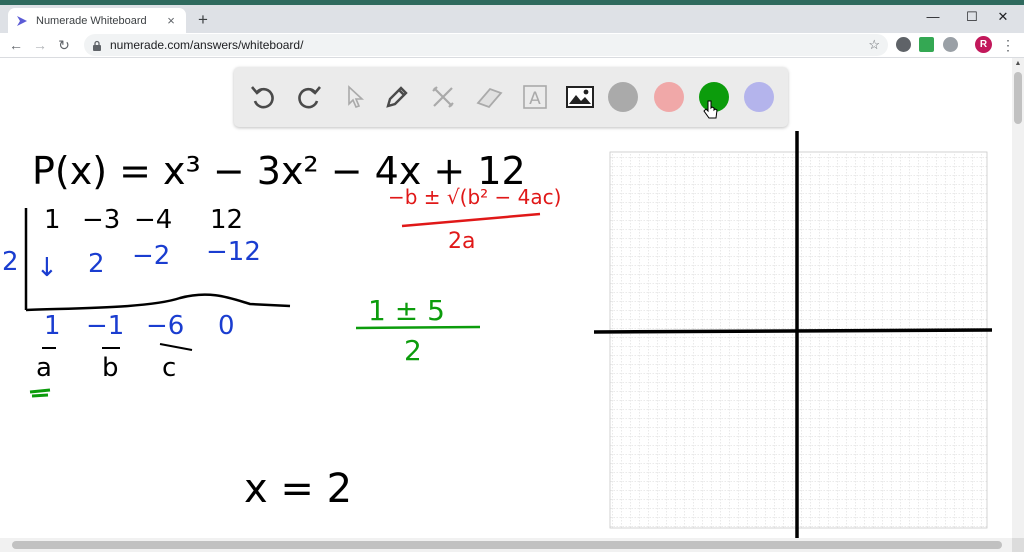 The width and height of the screenshot is (1024, 552). Describe the element at coordinates (1003, 17) in the screenshot. I see `close-window-icon: ✕` at that location.